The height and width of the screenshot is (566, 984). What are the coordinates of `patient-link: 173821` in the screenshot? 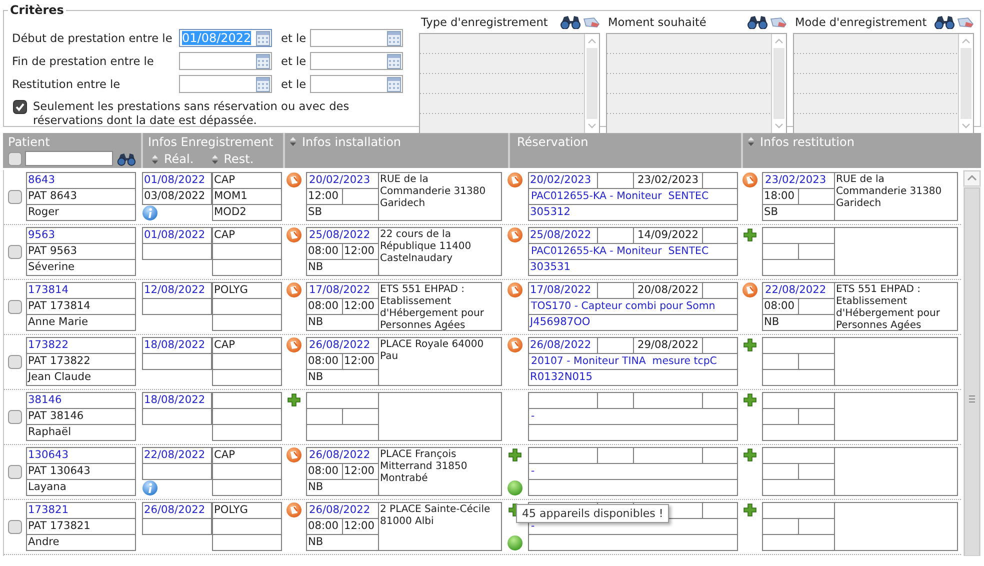 It's located at (81, 510).